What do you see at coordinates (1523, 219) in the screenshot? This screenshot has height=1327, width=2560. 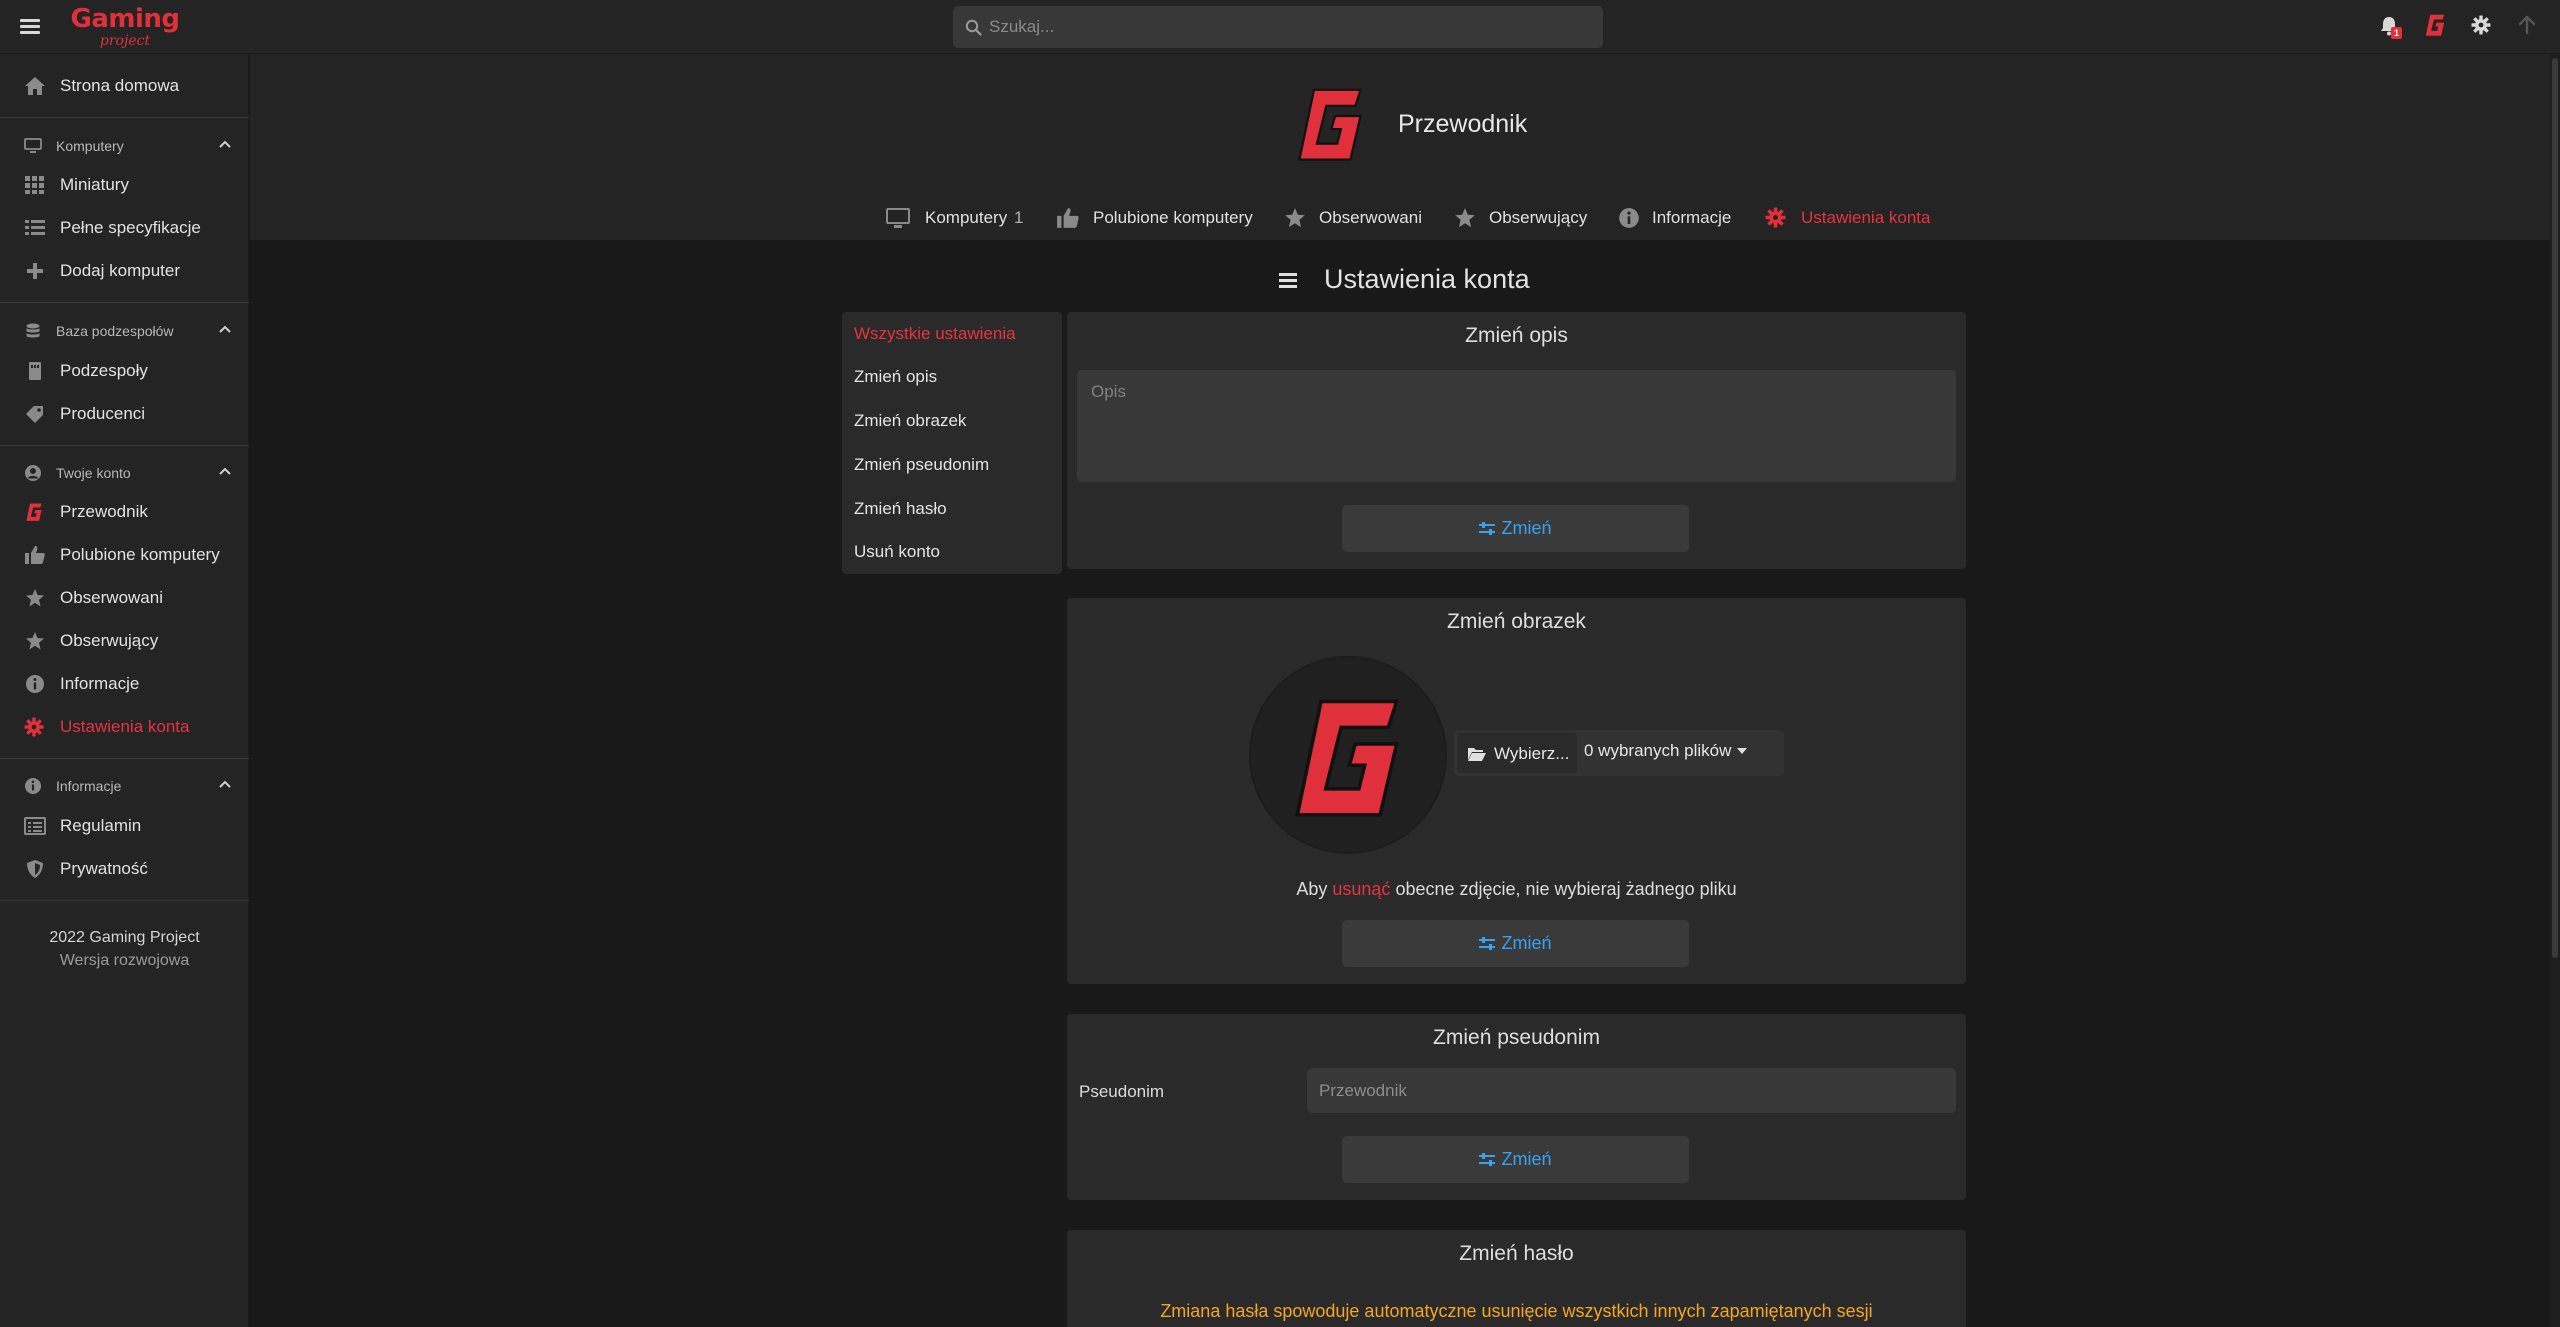 I see `tab-followers: Obserwujący` at bounding box center [1523, 219].